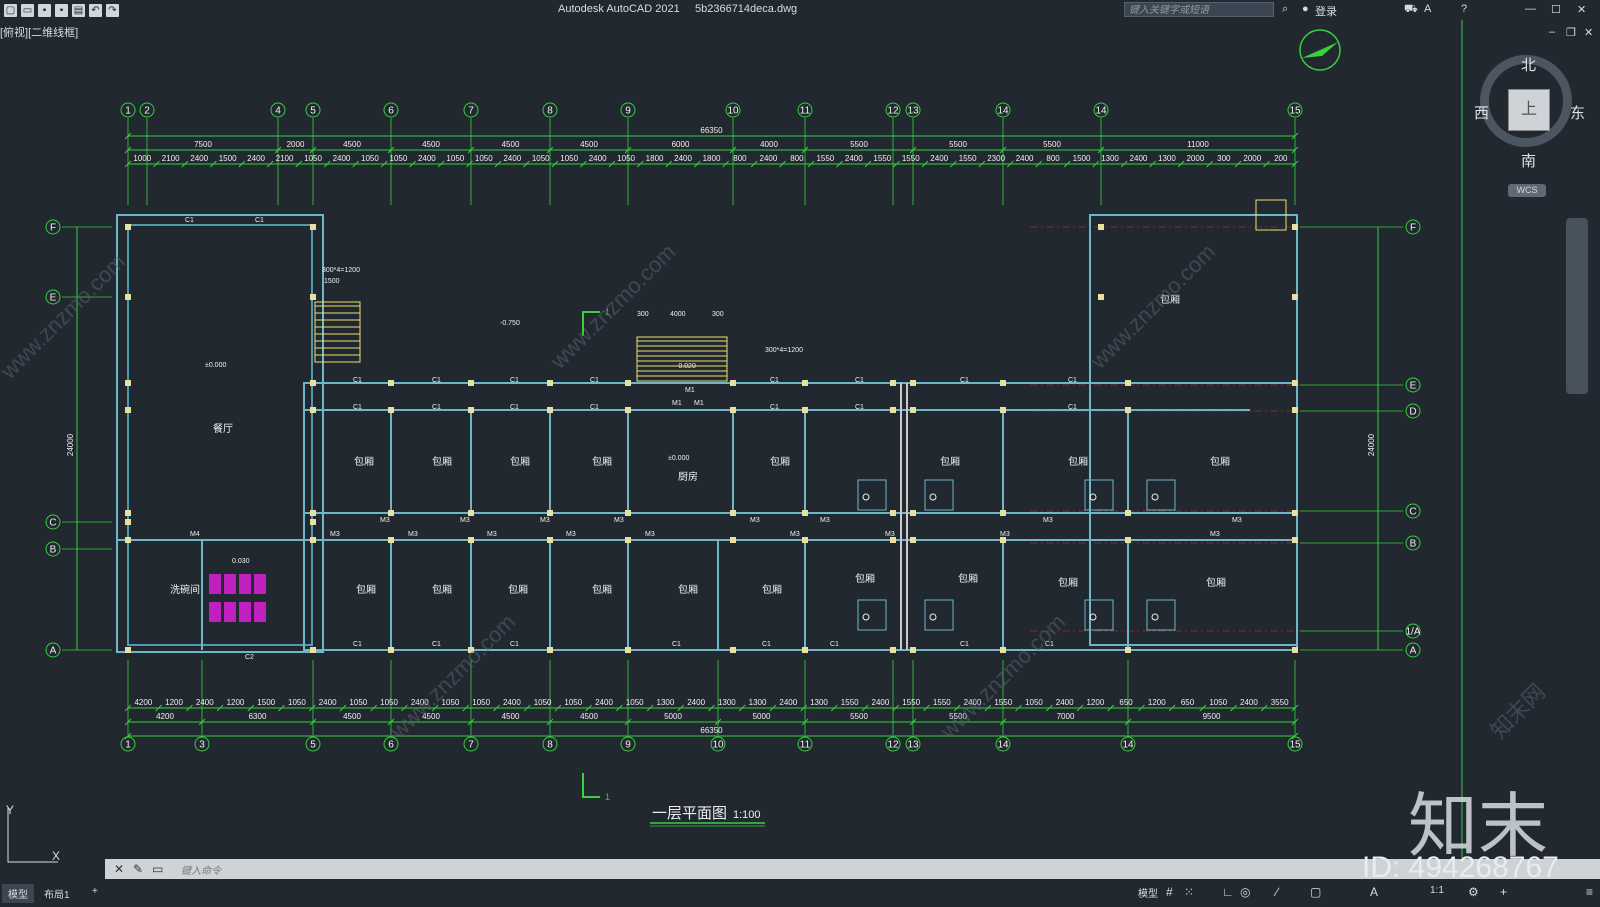 The image size is (1600, 907). Describe the element at coordinates (1473, 892) in the screenshot. I see `settings-gear-icon: ⚙` at that location.